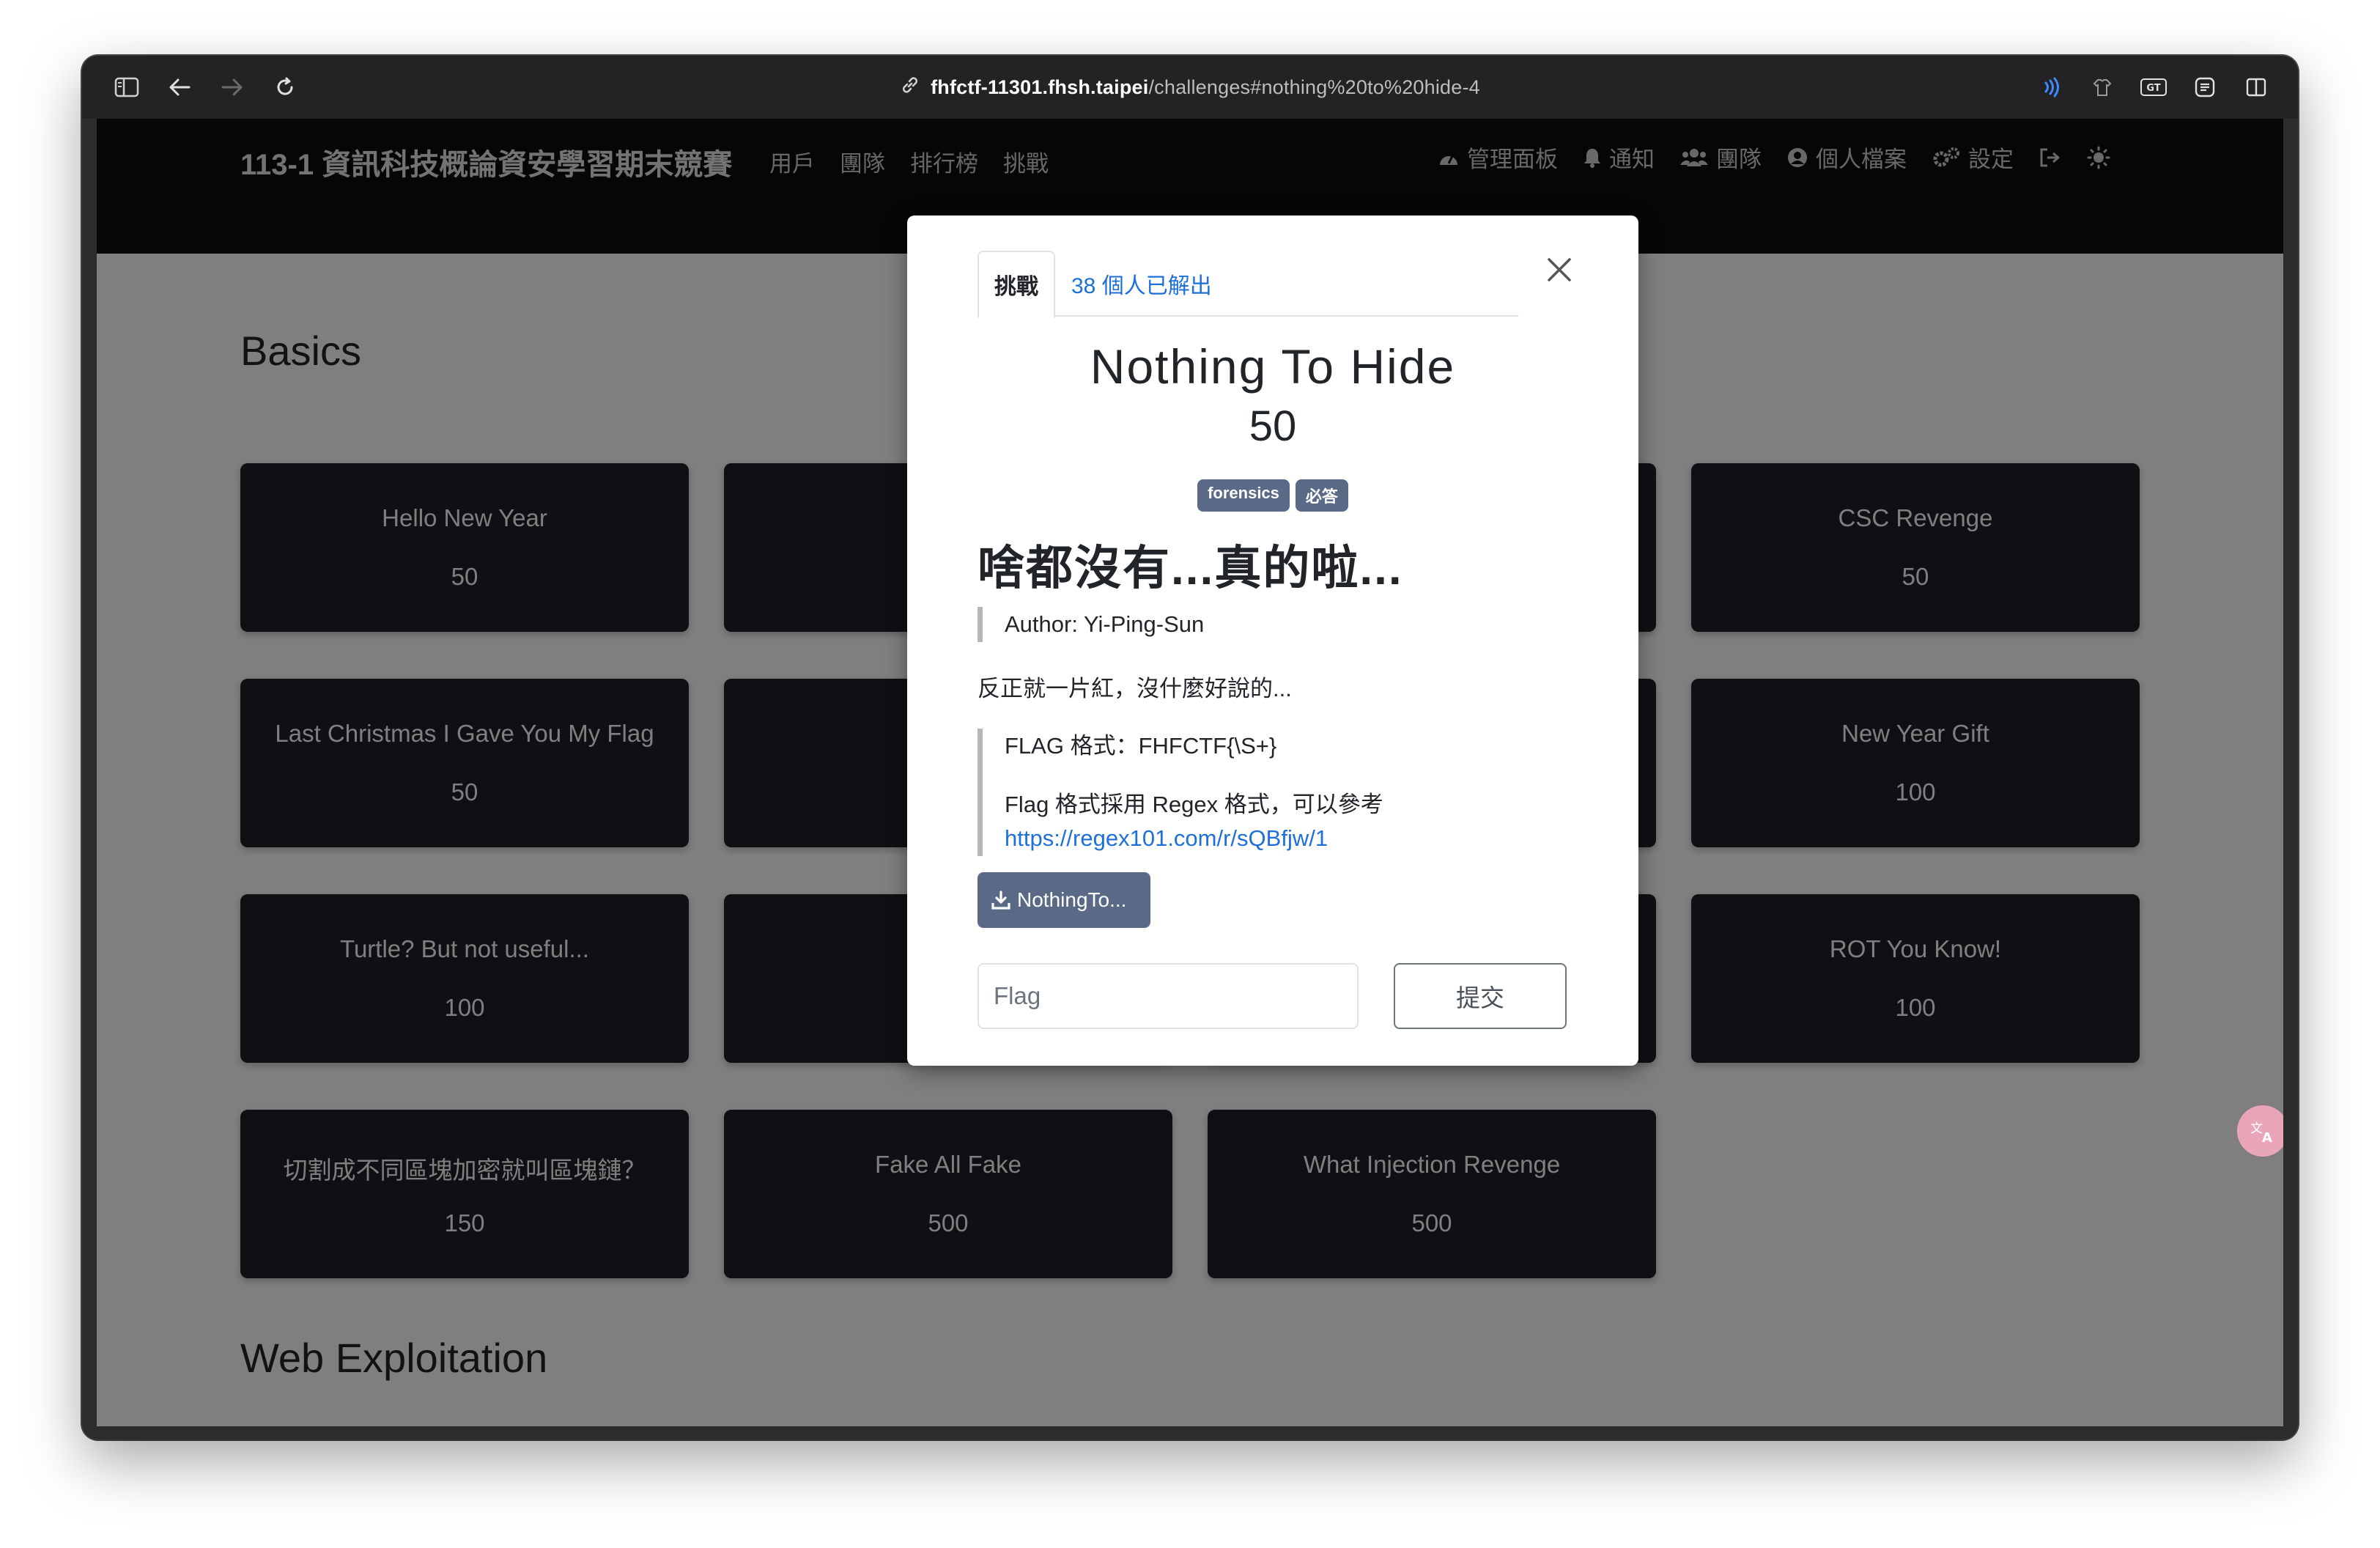  What do you see at coordinates (1105, 624) in the screenshot?
I see `author-text: Author: Yi-Ping-Sun` at bounding box center [1105, 624].